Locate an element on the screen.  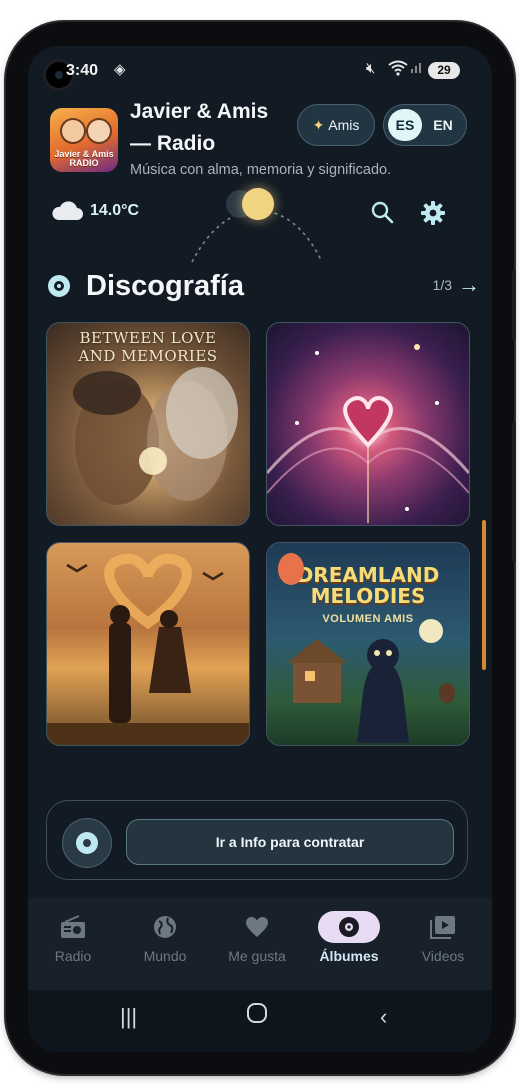
cloud-icon is located at coordinates (67, 210).